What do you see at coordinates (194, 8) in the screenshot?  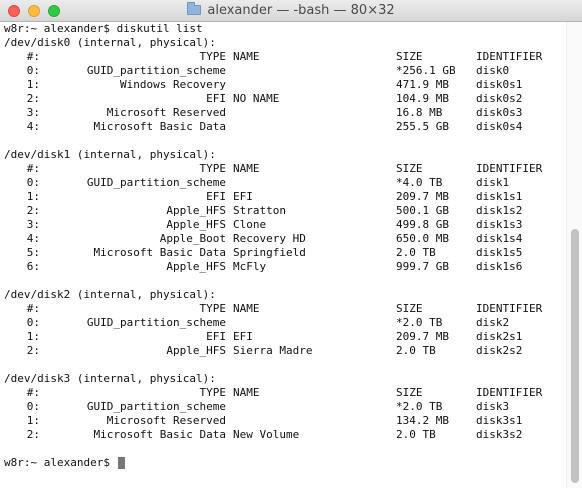 I see `folder-icon` at bounding box center [194, 8].